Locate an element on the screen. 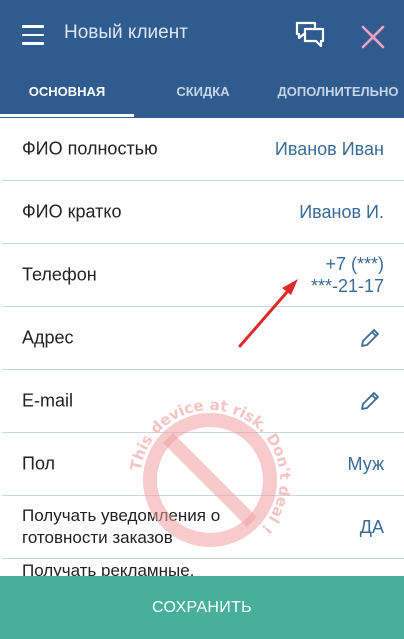 Image resolution: width=404 pixels, height=639 pixels. field-ads: Получать рекламные, is located at coordinates (203, 567).